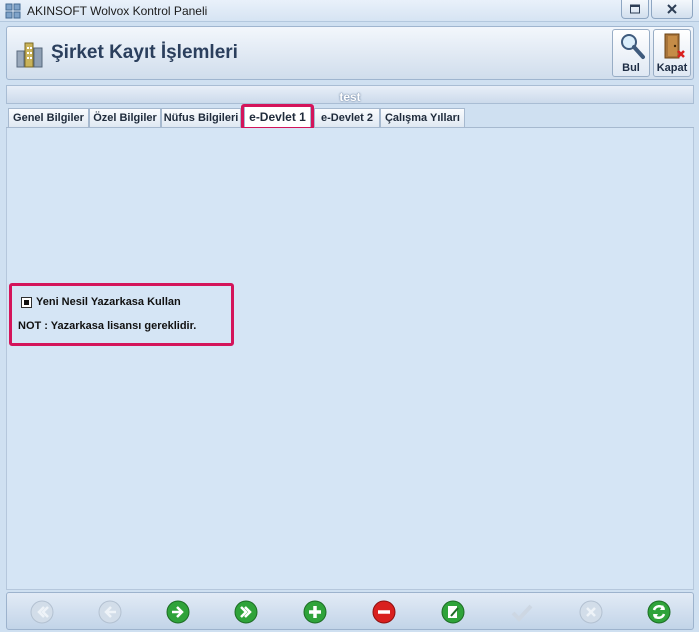 The image size is (699, 632). I want to click on edit-icon, so click(453, 612).